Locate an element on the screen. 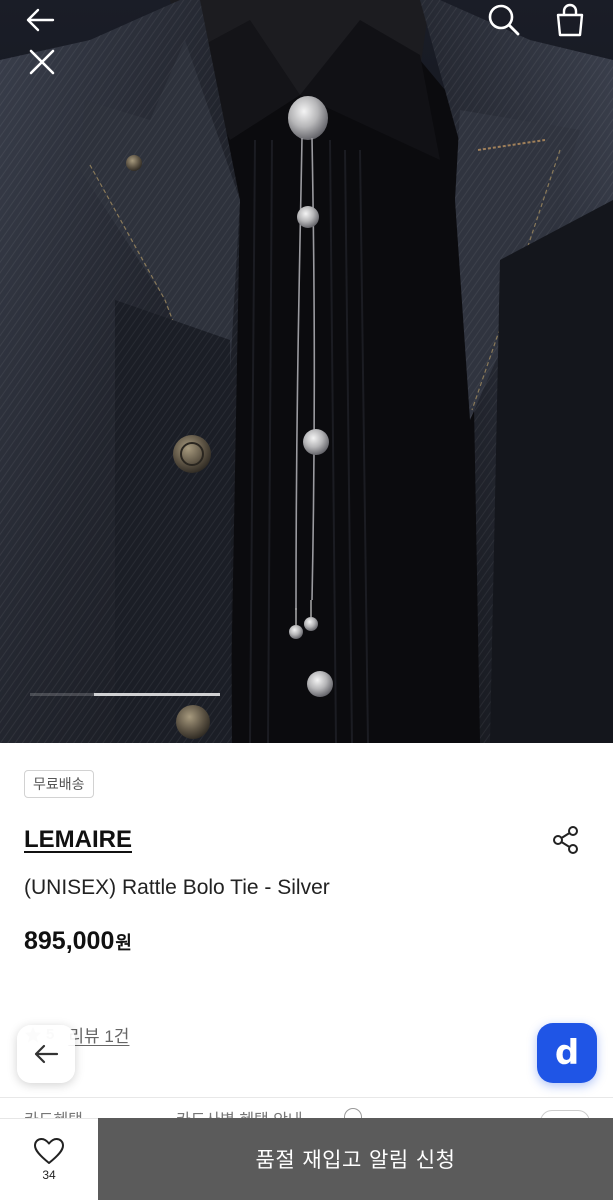  like-button: 34 is located at coordinates (49, 1159).